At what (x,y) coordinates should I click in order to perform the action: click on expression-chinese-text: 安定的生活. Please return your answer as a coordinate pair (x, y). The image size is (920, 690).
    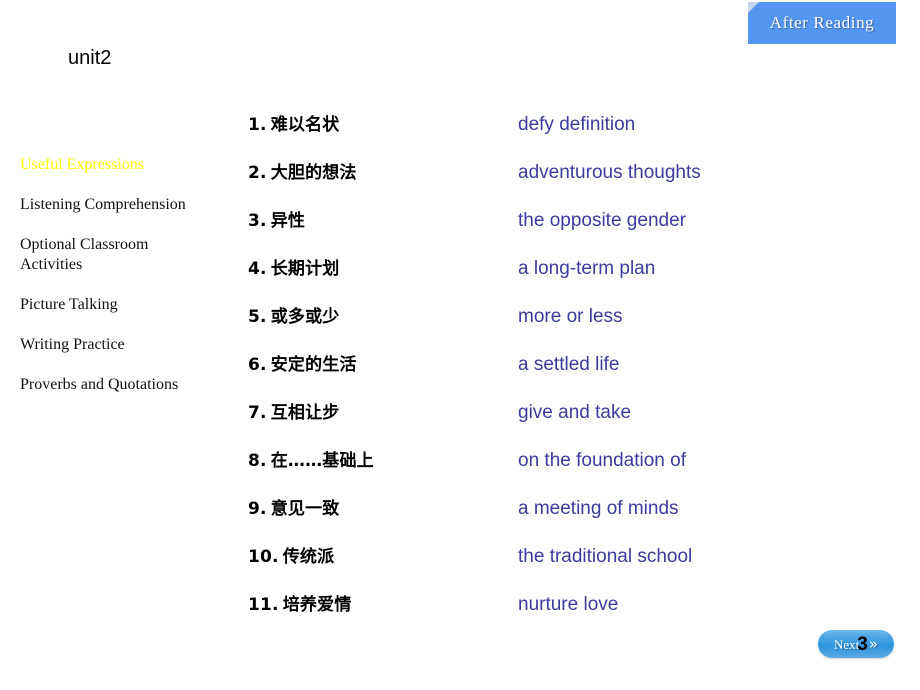
    Looking at the image, I should click on (313, 365).